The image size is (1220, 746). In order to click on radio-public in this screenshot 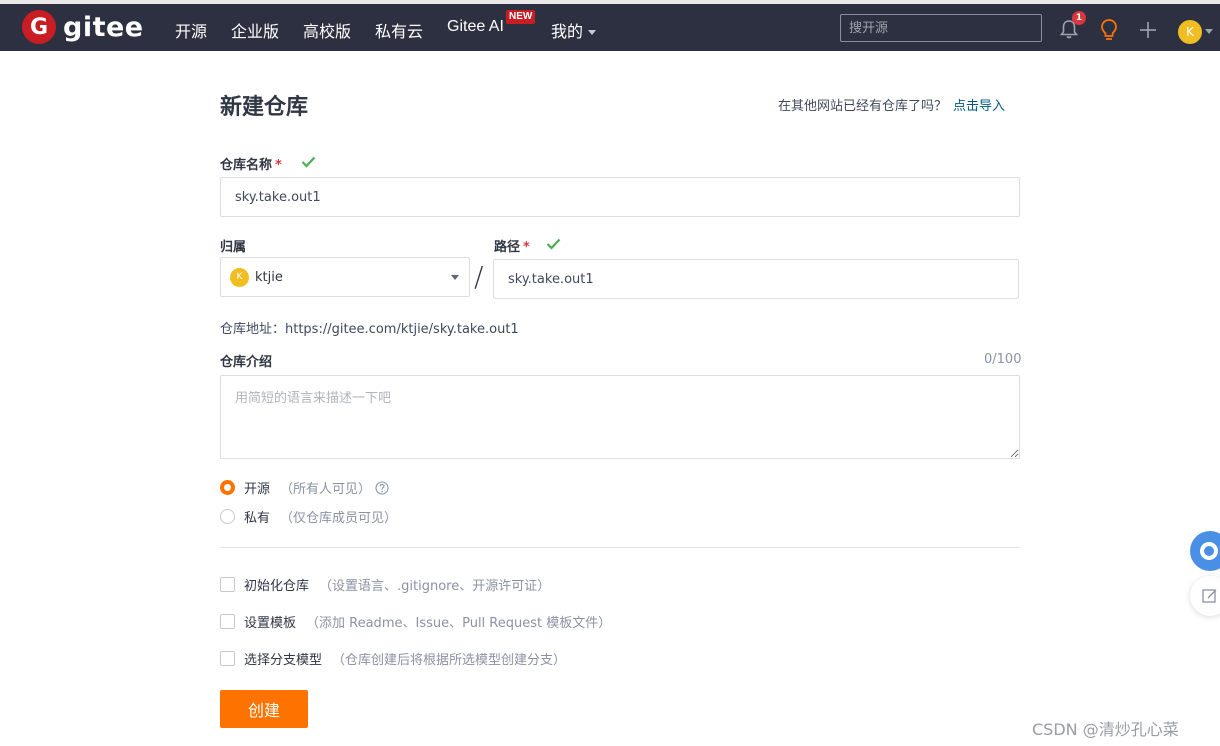, I will do `click(227, 487)`.